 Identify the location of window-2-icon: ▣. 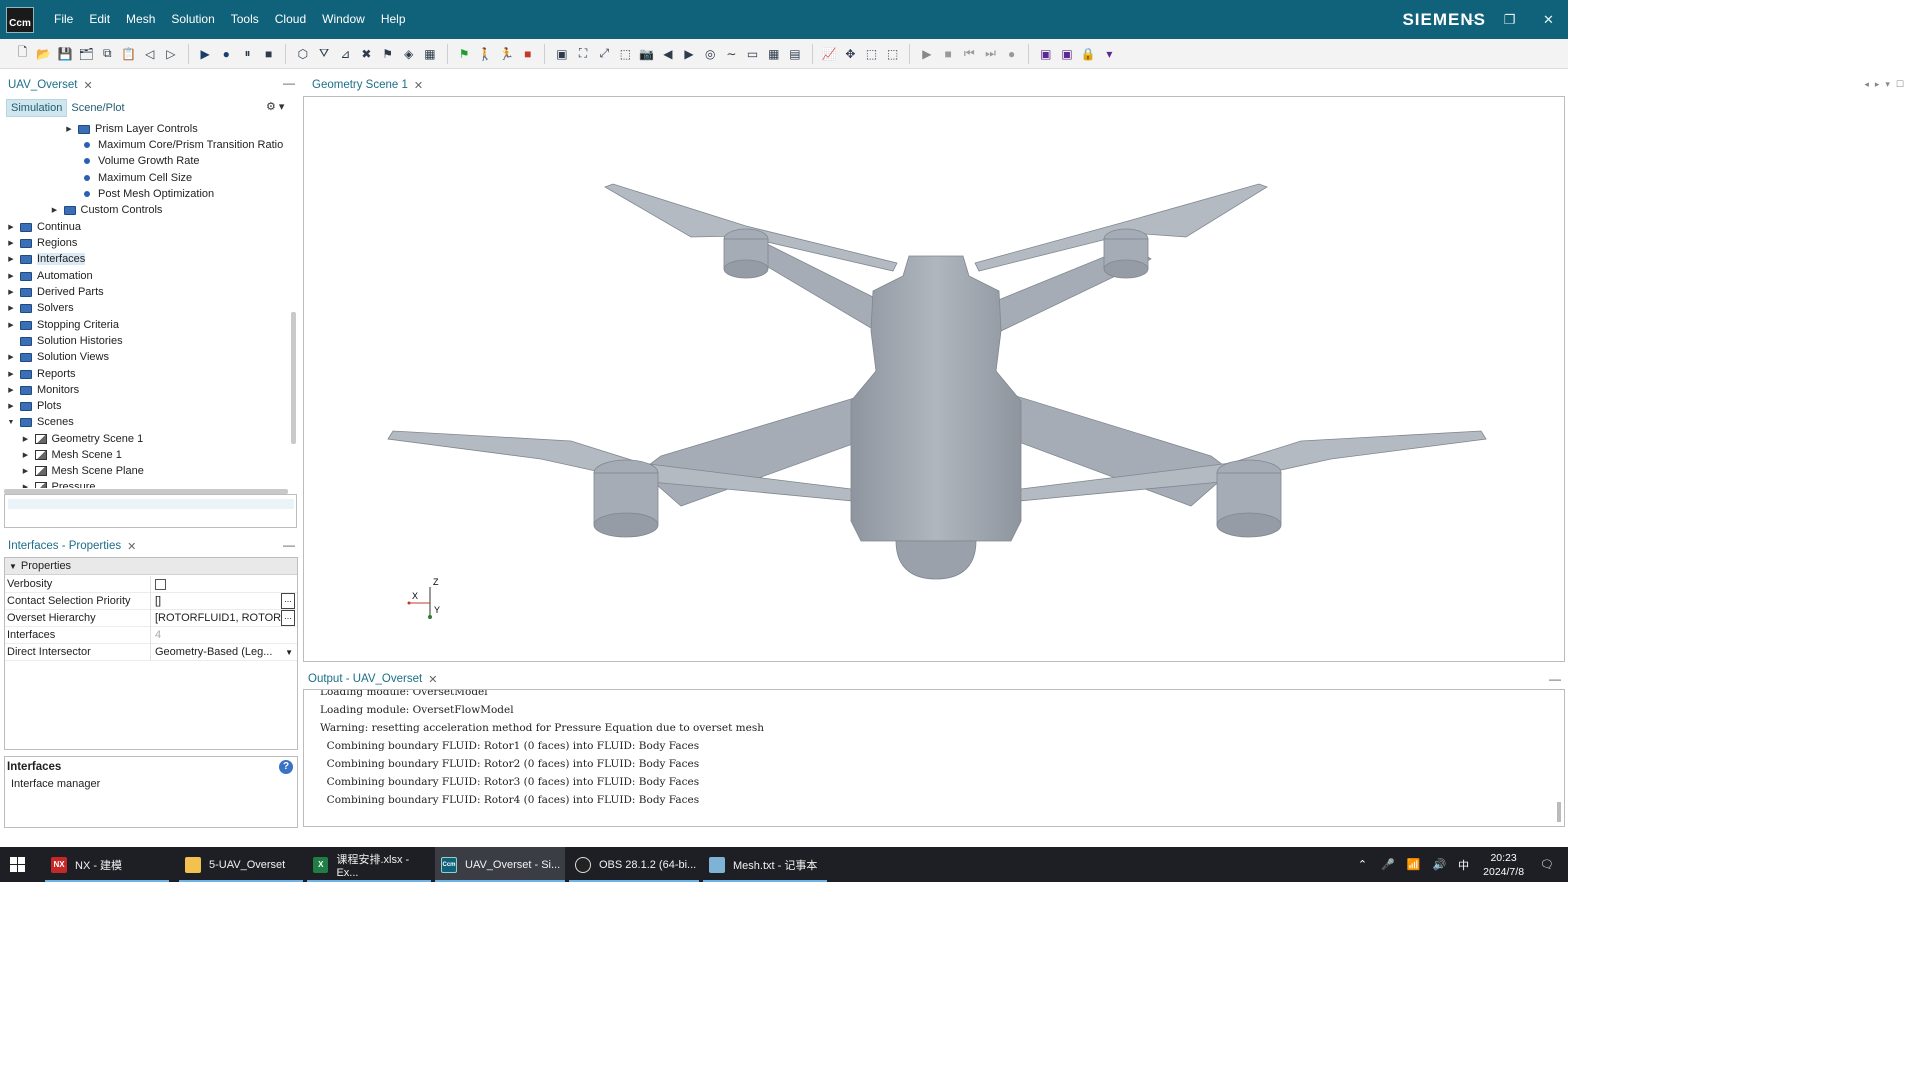
(1067, 54).